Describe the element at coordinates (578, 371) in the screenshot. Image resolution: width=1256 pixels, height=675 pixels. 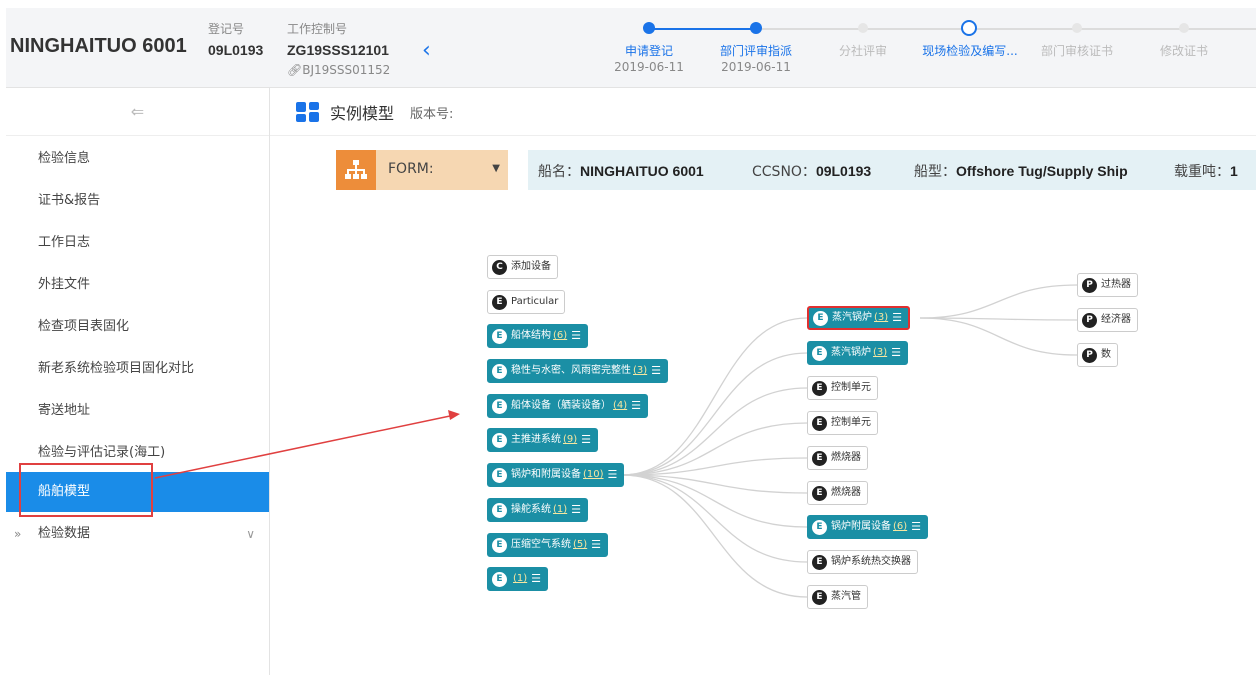
I see `tree-node: E 稳性与水密、风雨密完整性 (3) ☰` at that location.